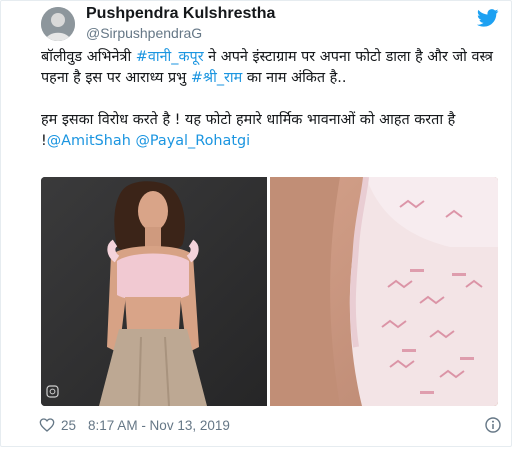 The height and width of the screenshot is (449, 514). What do you see at coordinates (192, 141) in the screenshot?
I see `mention-link: @Payal_Rohatgi` at bounding box center [192, 141].